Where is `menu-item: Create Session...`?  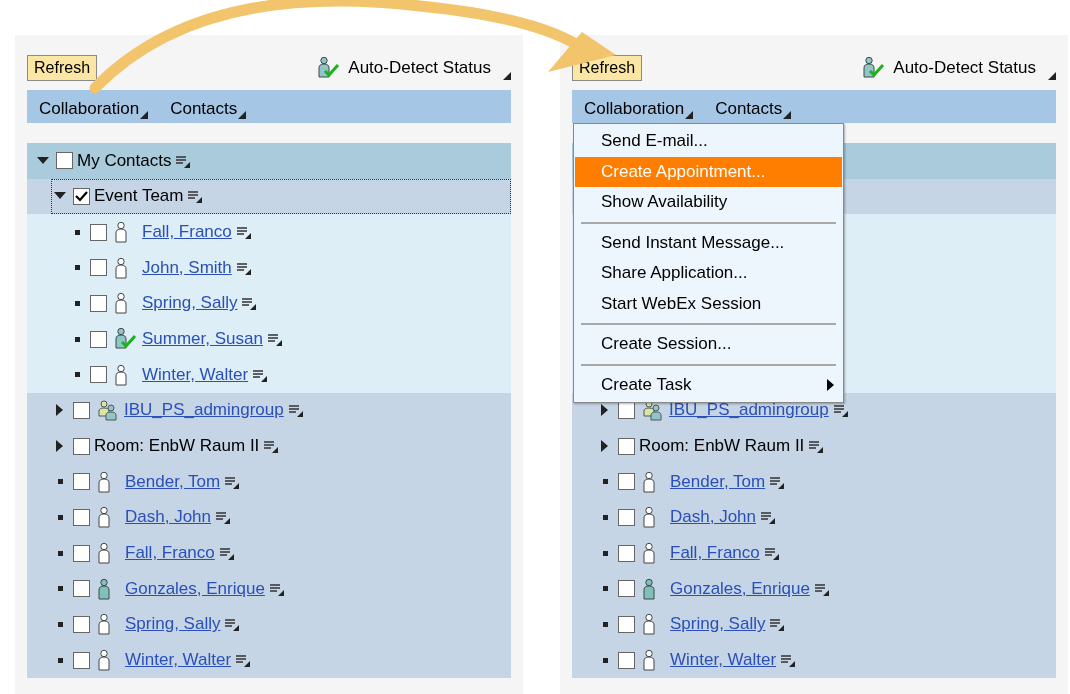 menu-item: Create Session... is located at coordinates (708, 344).